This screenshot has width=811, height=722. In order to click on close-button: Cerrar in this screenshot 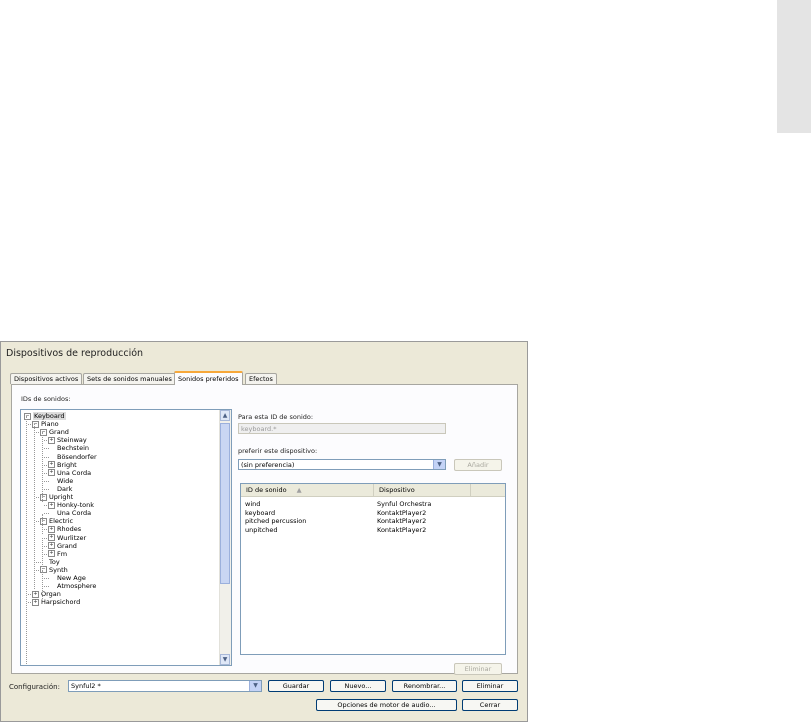, I will do `click(490, 705)`.